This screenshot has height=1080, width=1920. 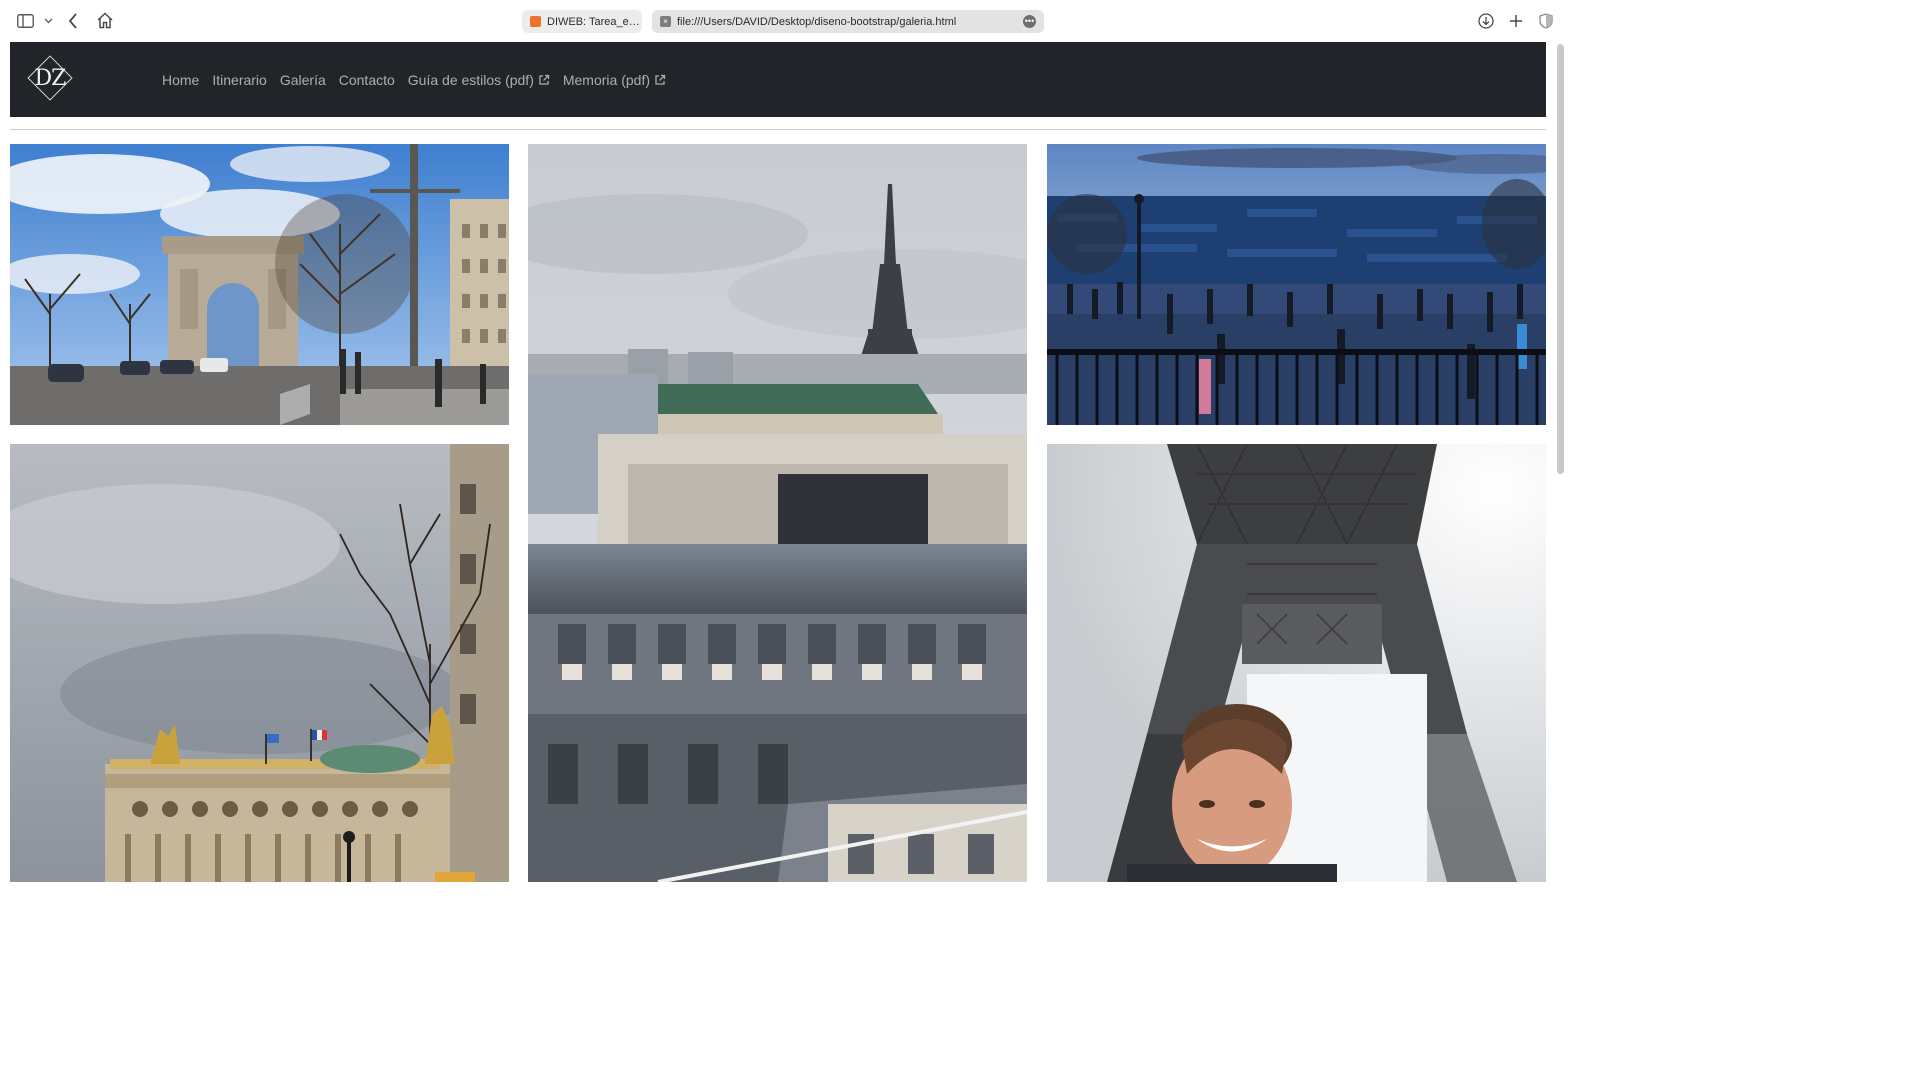 What do you see at coordinates (470, 79) in the screenshot?
I see `nav-link-label: Guía de estilos (pdf)` at bounding box center [470, 79].